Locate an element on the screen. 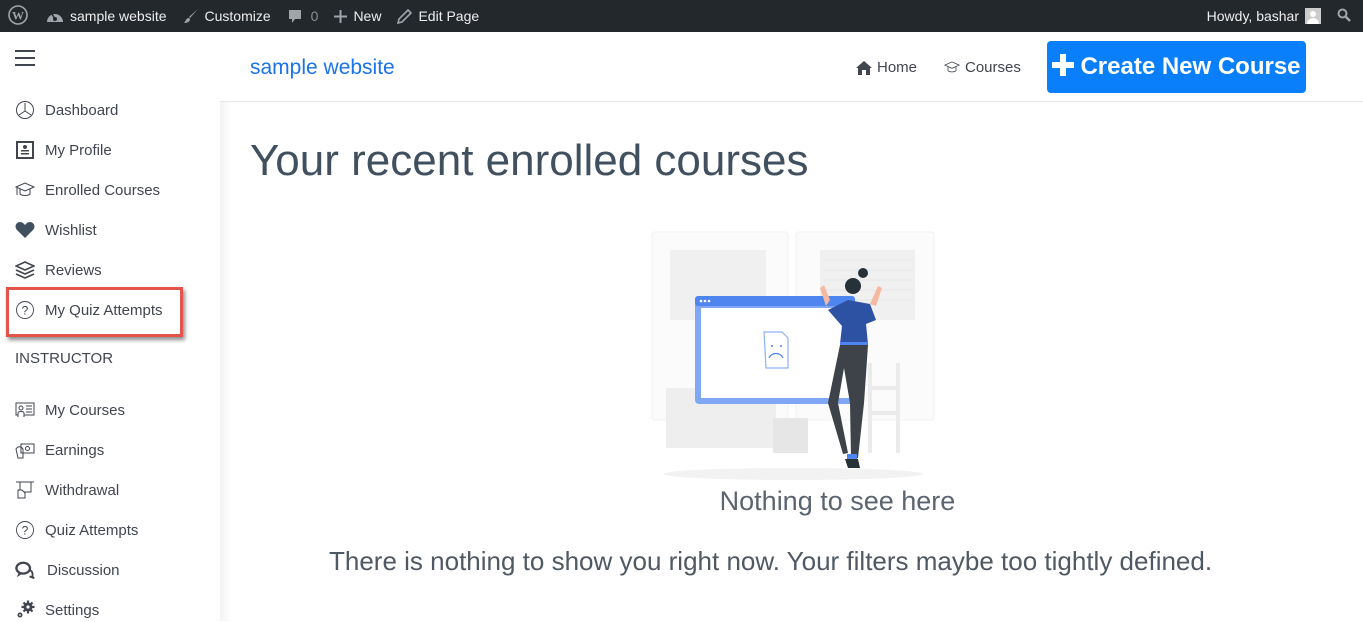 This screenshot has width=1363, height=622. sidebar-item-discussion: Discussion is located at coordinates (67, 570).